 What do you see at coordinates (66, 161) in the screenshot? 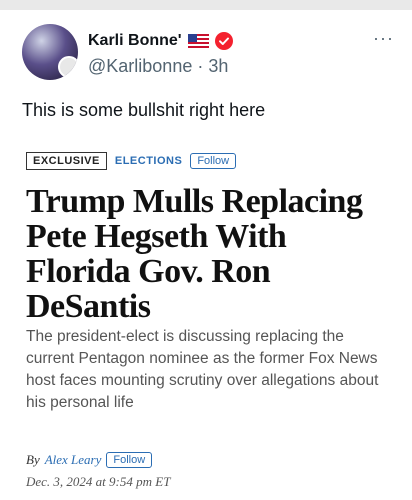
I see `exclusive-tag: EXCLUSIVE` at bounding box center [66, 161].